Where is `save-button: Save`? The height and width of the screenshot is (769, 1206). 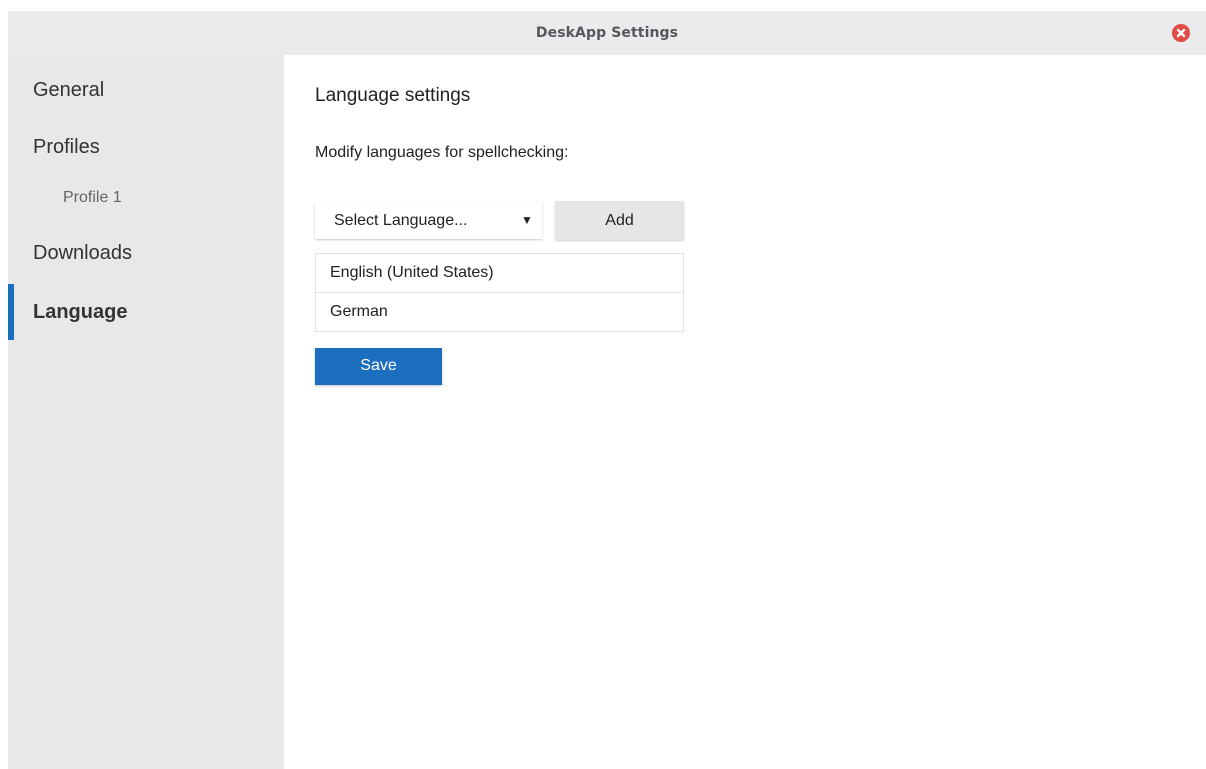
save-button: Save is located at coordinates (378, 366).